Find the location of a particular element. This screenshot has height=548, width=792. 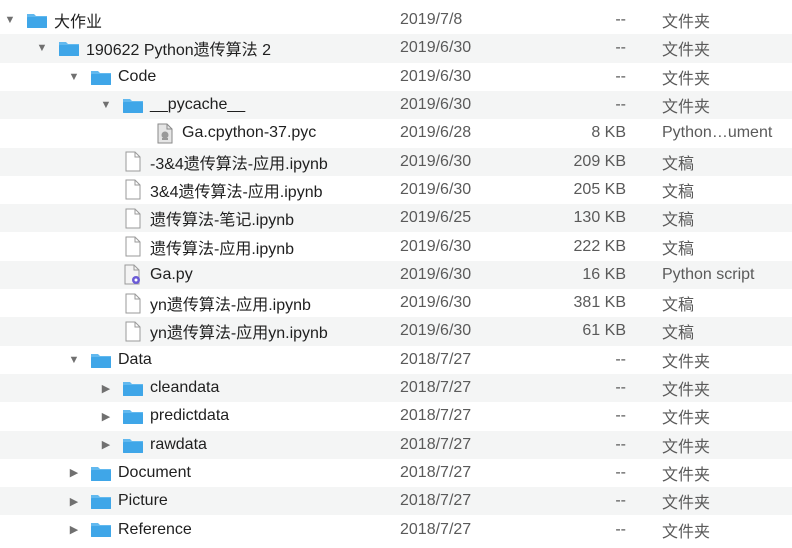

item-name: cleandata is located at coordinates (185, 388).